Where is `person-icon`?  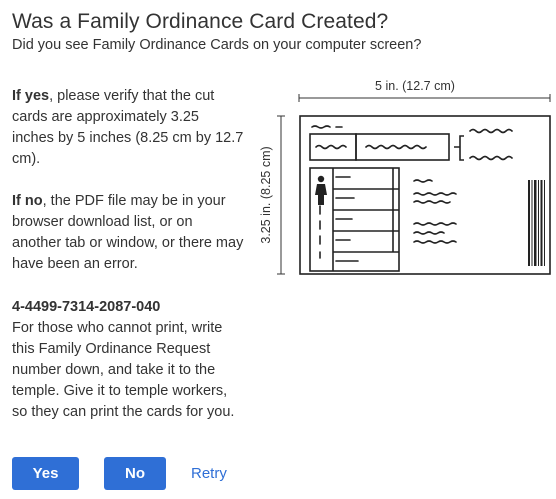
person-icon is located at coordinates (321, 190).